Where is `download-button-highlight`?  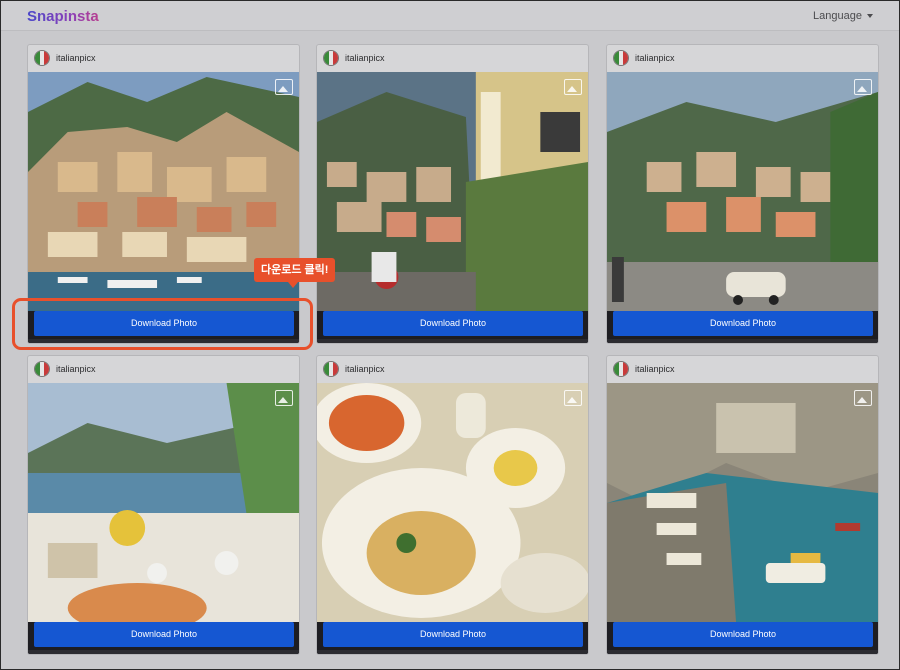 download-button-highlight is located at coordinates (162, 324).